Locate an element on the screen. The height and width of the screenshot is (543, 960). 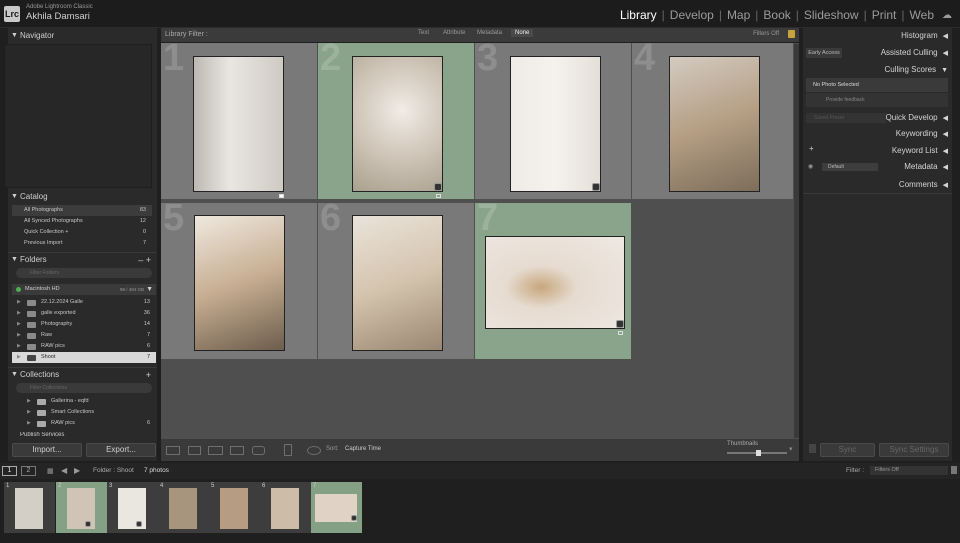
compare-view-icon is located at coordinates (215, 450).